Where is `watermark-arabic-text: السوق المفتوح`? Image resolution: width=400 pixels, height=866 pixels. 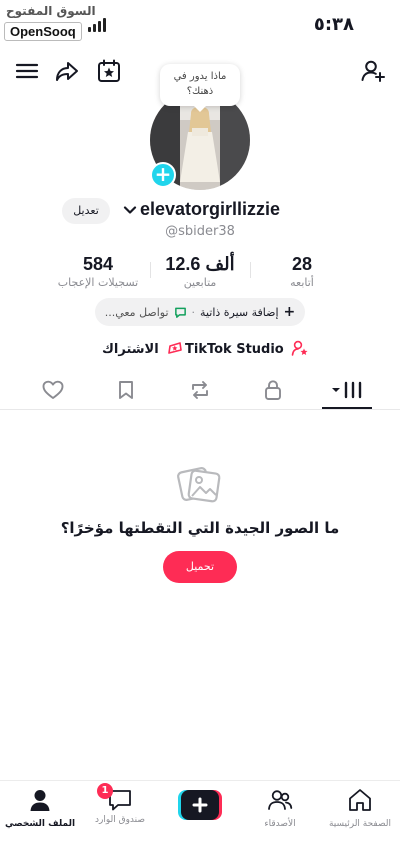
watermark-arabic-text: السوق المفتوح is located at coordinates (51, 11).